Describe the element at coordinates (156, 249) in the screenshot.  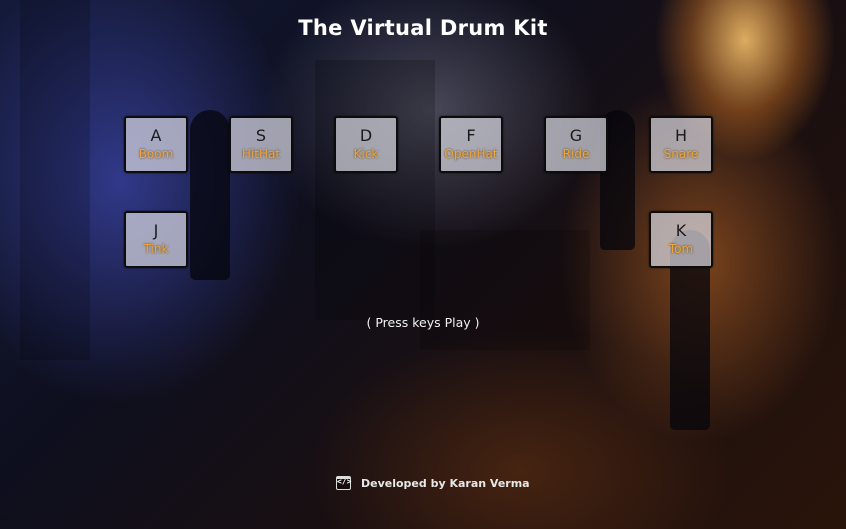
I see `key-sound: Tink` at that location.